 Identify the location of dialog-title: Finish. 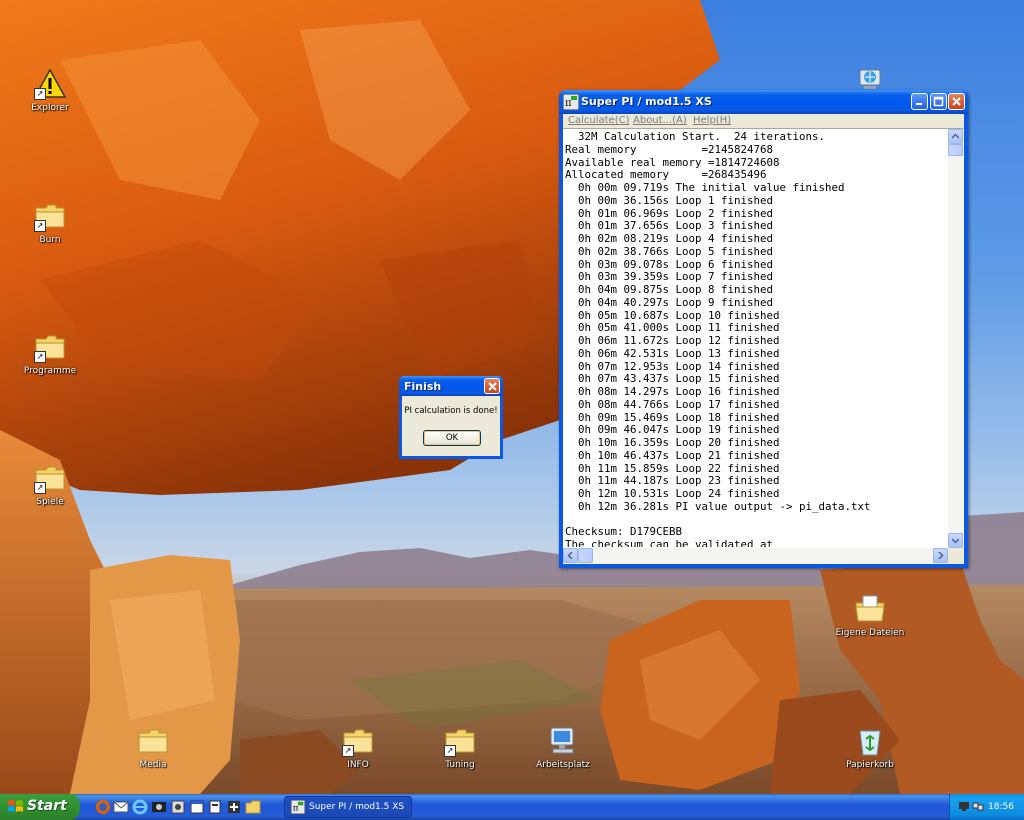
(423, 386).